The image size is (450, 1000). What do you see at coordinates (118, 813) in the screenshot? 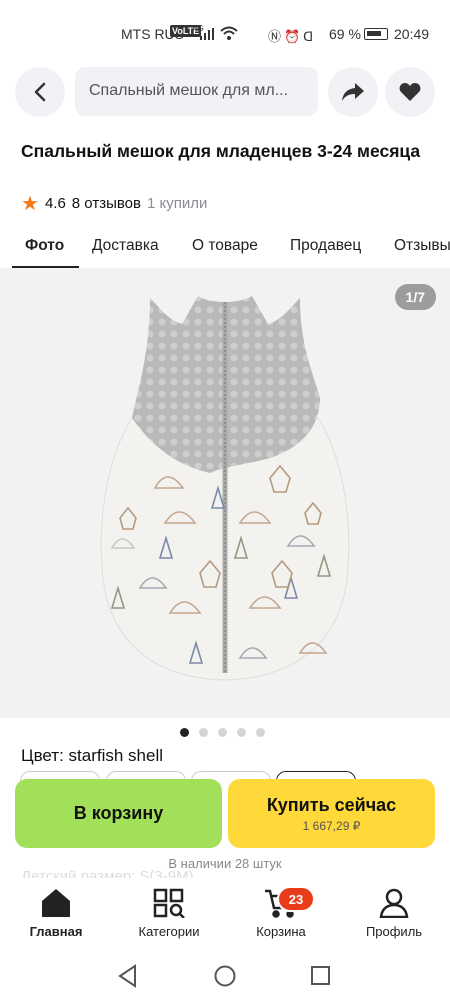
I see `add-to-cart-button: В корзину` at bounding box center [118, 813].